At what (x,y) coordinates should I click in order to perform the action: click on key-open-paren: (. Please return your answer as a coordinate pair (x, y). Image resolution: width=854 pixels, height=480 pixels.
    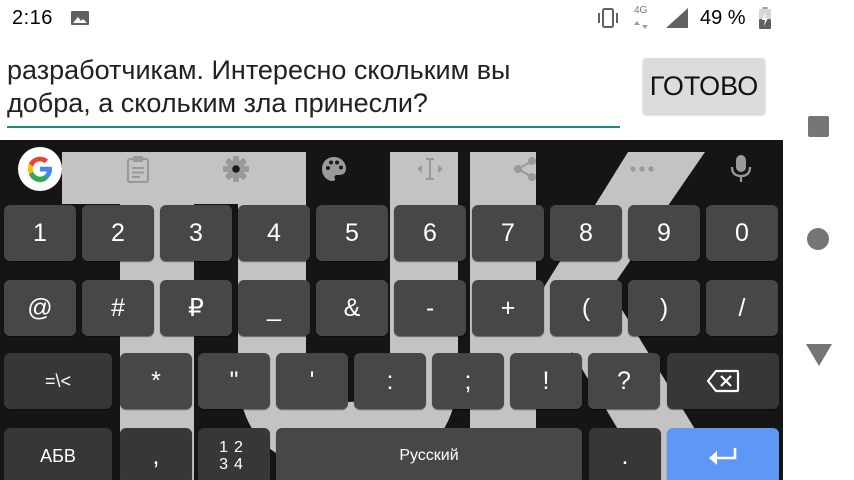
    Looking at the image, I should click on (586, 308).